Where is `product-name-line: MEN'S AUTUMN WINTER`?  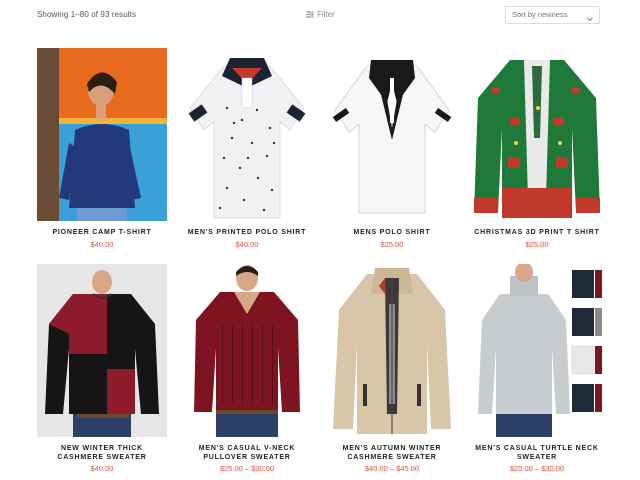 product-name-line: MEN'S AUTUMN WINTER is located at coordinates (392, 448).